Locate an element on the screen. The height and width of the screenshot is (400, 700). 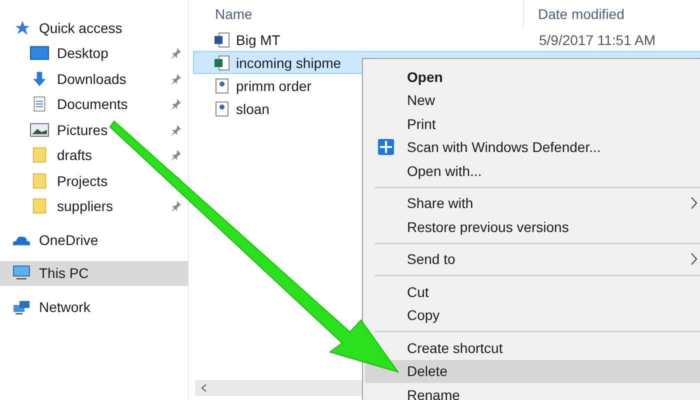
date-modified: 5/9/2017 11:51 AM is located at coordinates (597, 40).